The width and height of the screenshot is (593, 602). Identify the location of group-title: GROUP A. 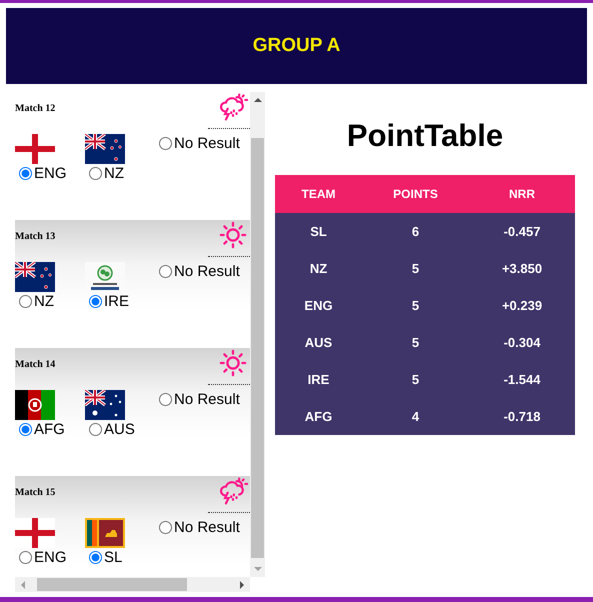
(296, 46).